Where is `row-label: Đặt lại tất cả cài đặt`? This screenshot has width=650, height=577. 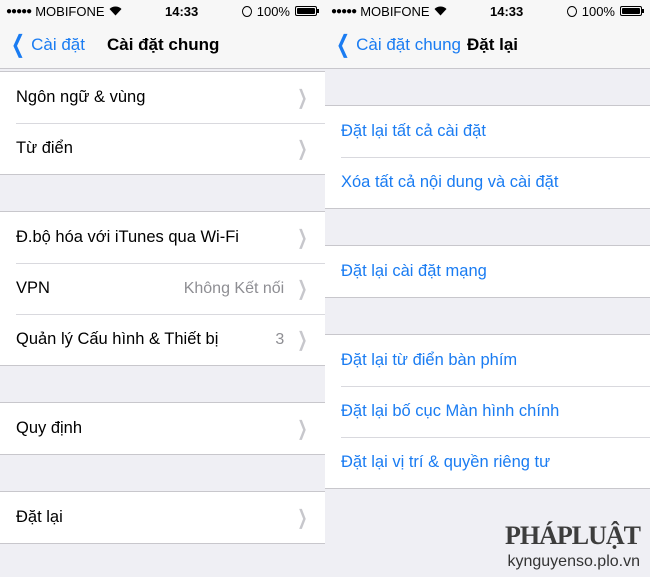 row-label: Đặt lại tất cả cài đặt is located at coordinates (413, 131).